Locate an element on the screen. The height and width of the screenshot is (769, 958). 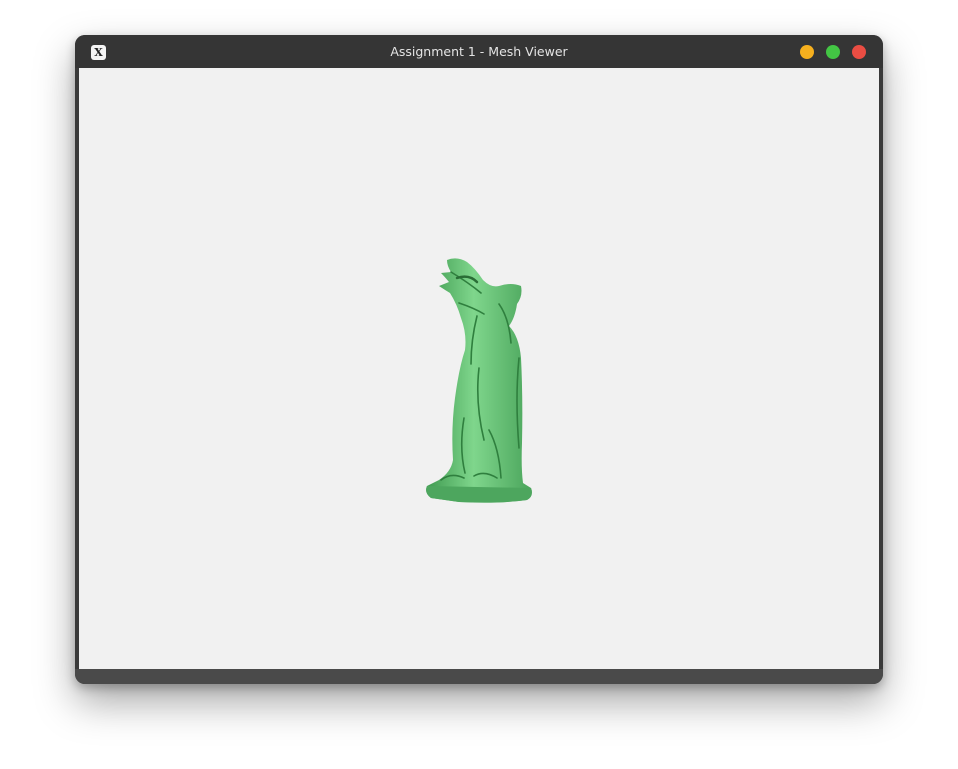
title-bar: X Assignment 1 - Mesh Viewer is located at coordinates (479, 51).